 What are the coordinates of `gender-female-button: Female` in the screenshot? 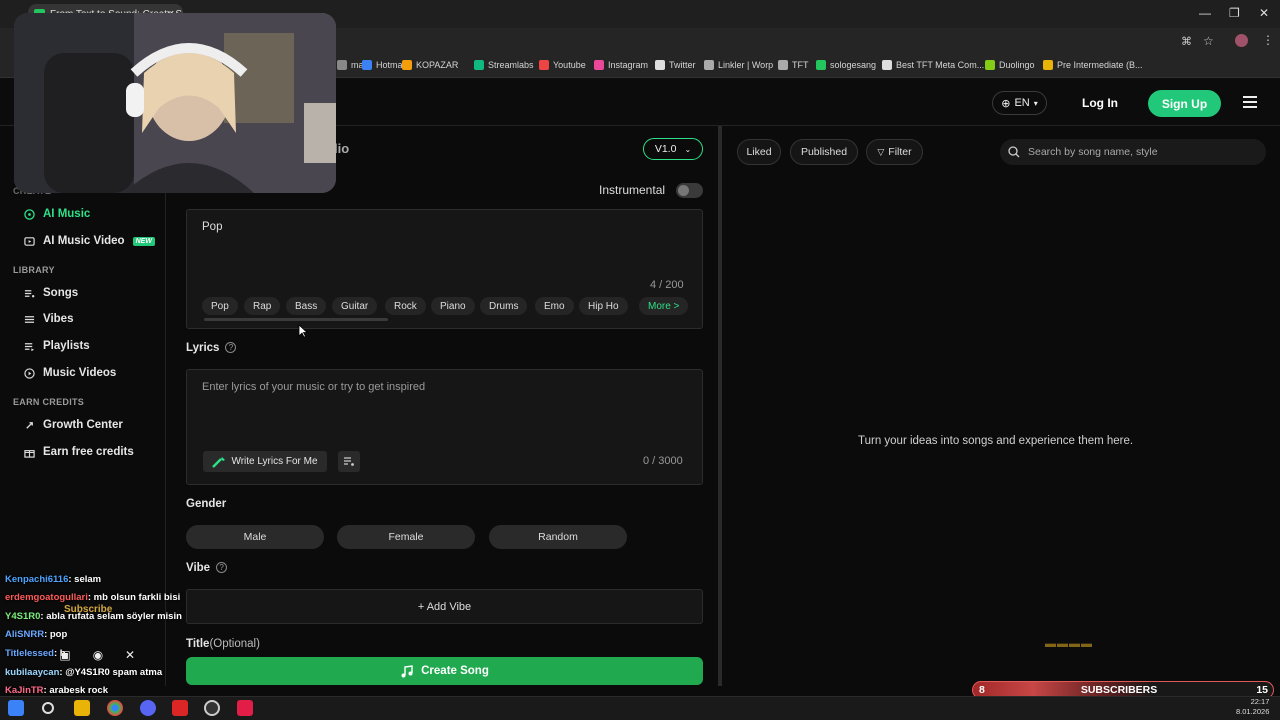 It's located at (406, 537).